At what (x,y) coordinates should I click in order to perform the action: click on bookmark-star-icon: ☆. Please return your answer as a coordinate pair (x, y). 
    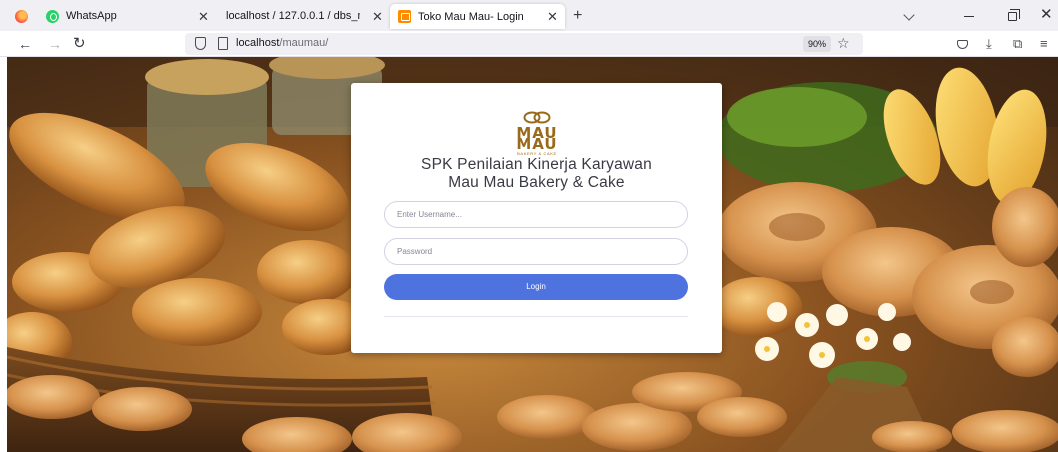
    Looking at the image, I should click on (843, 43).